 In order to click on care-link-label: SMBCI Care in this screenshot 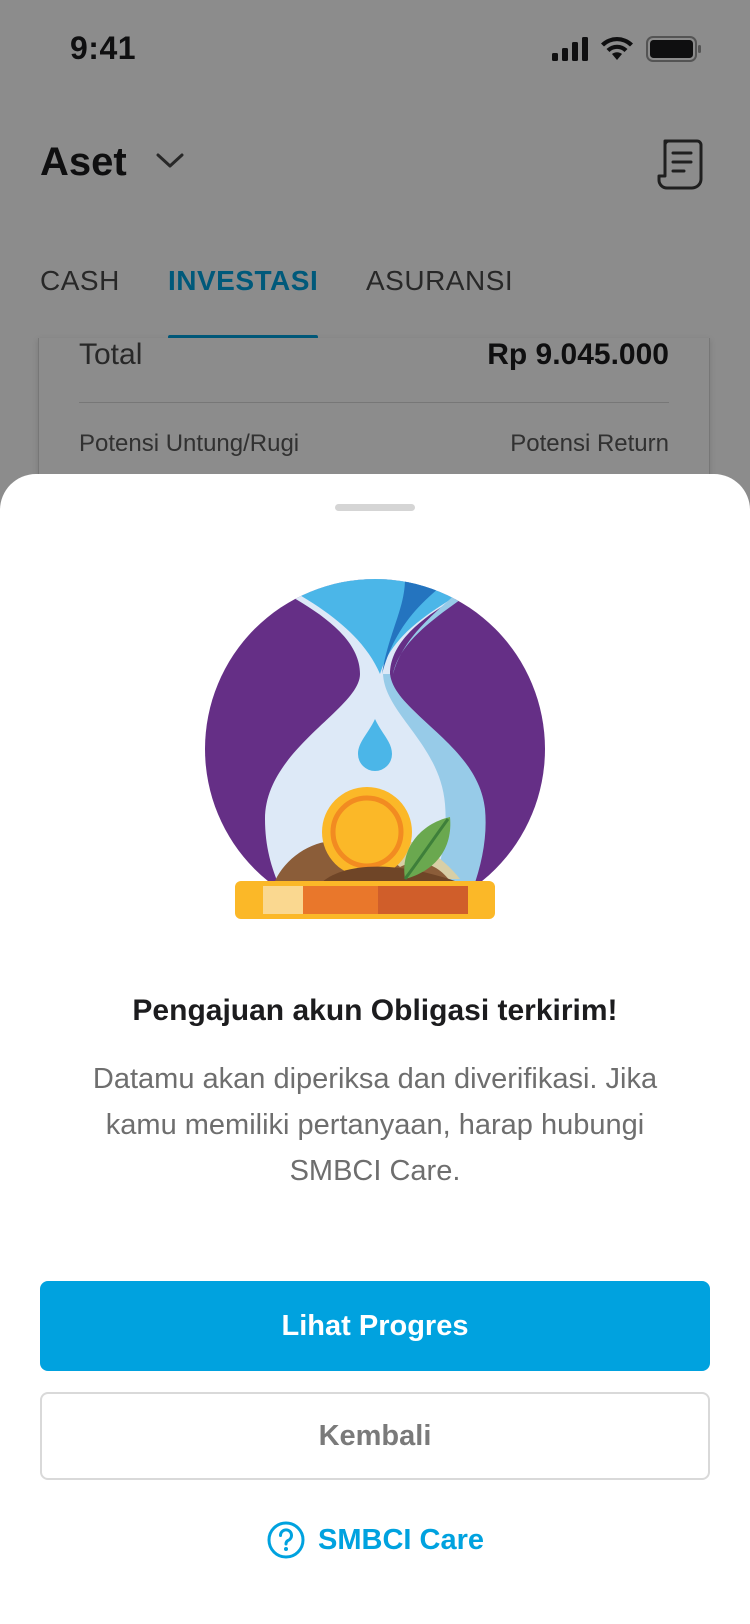, I will do `click(401, 1539)`.